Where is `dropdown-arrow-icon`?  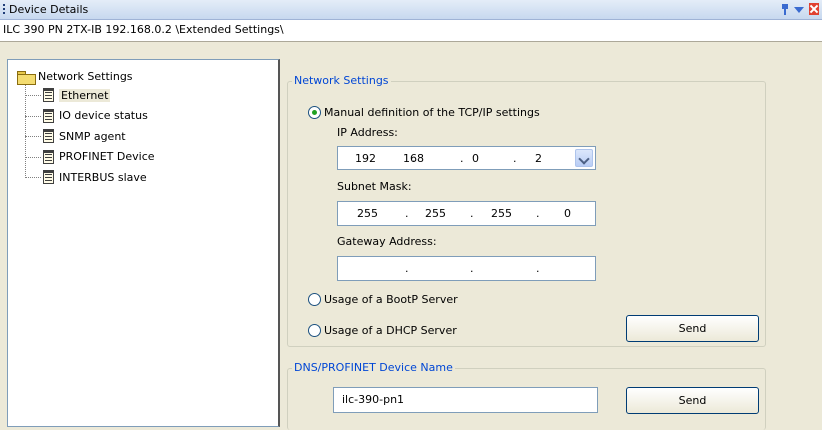 dropdown-arrow-icon is located at coordinates (799, 10).